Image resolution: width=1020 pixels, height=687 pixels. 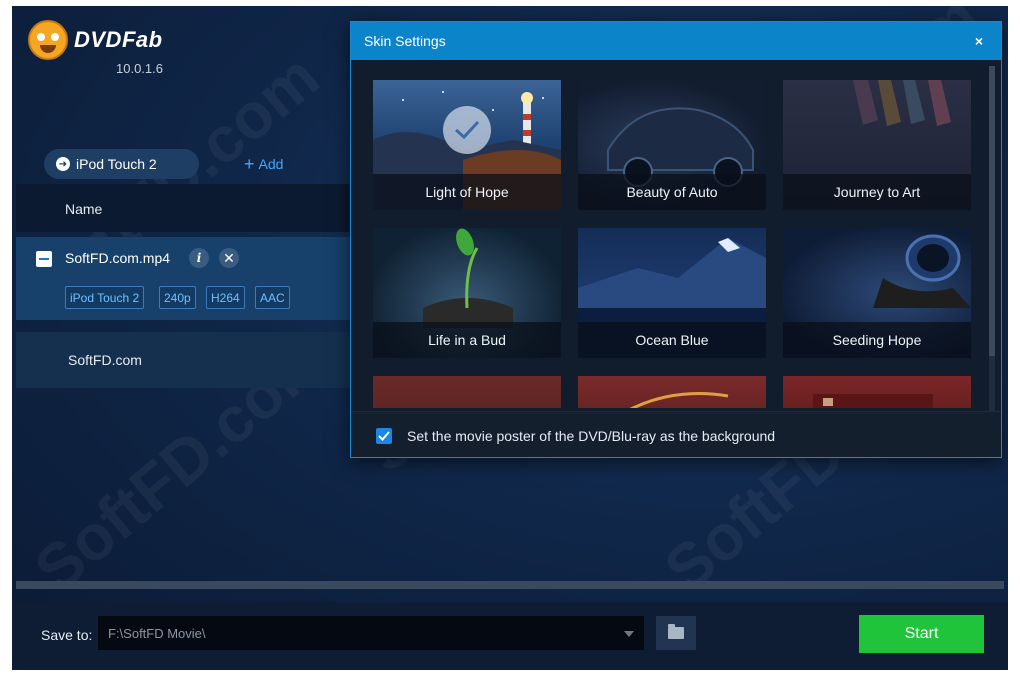 I want to click on skin-label: Light of Hope, so click(x=467, y=192).